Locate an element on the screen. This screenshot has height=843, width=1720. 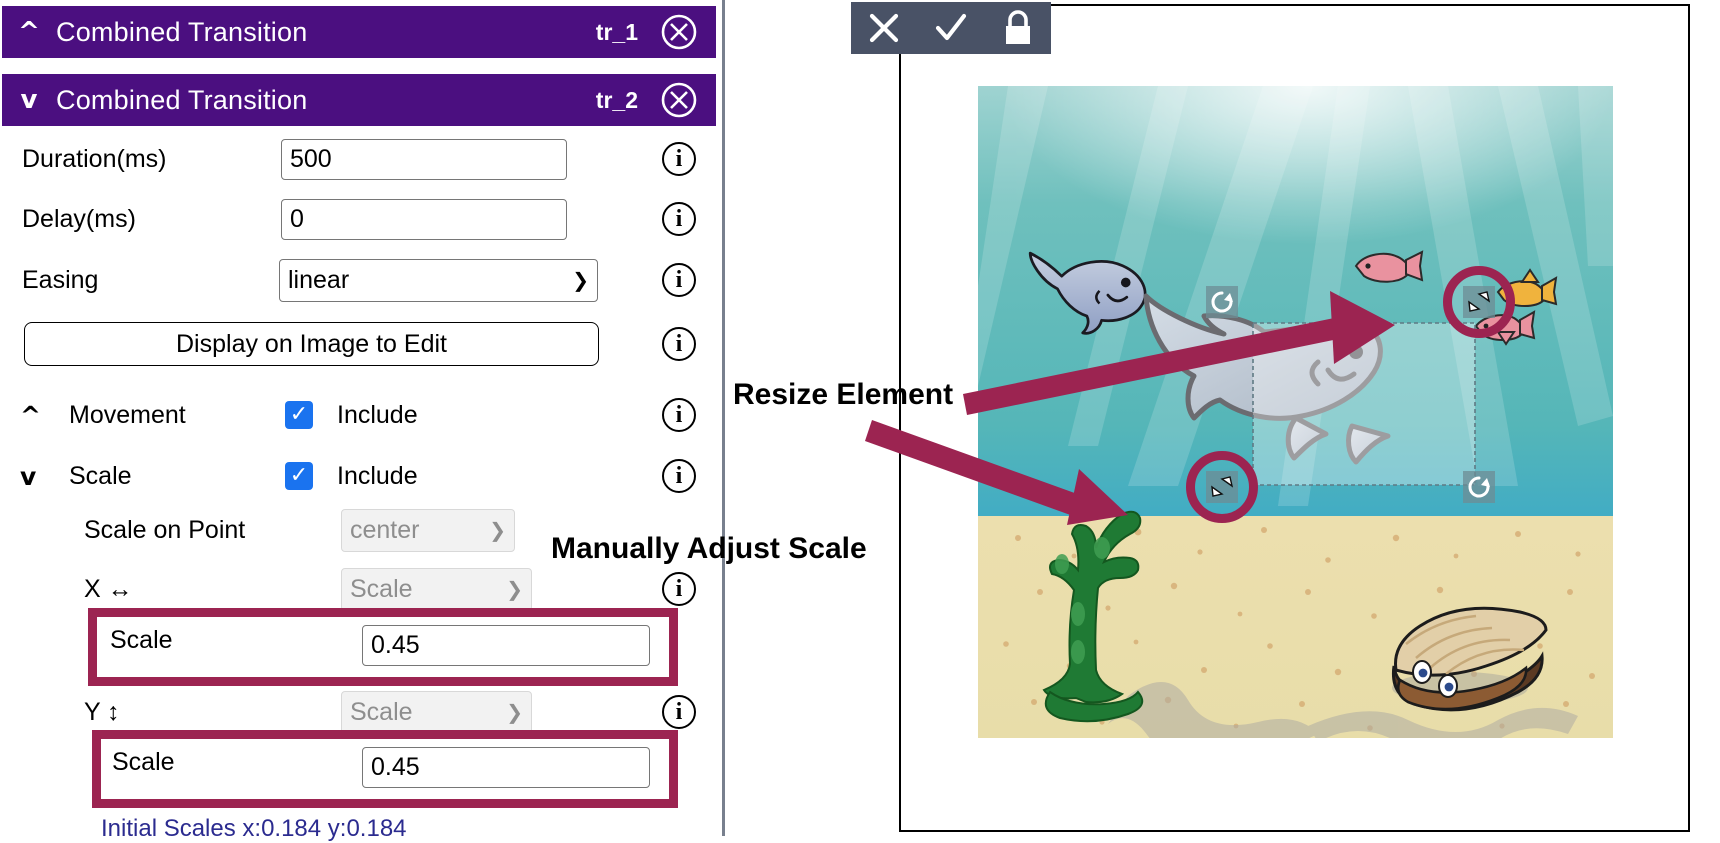
annotation-arrow-bottom is located at coordinates (996, 472).